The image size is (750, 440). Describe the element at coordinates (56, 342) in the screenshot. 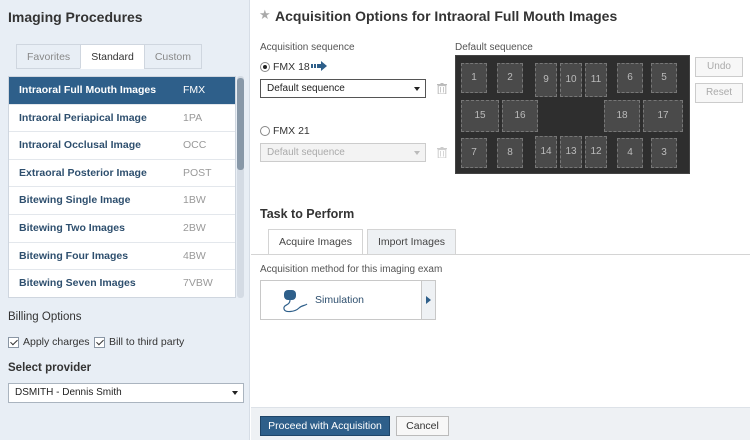

I see `apply-charges-label: Apply charges` at that location.